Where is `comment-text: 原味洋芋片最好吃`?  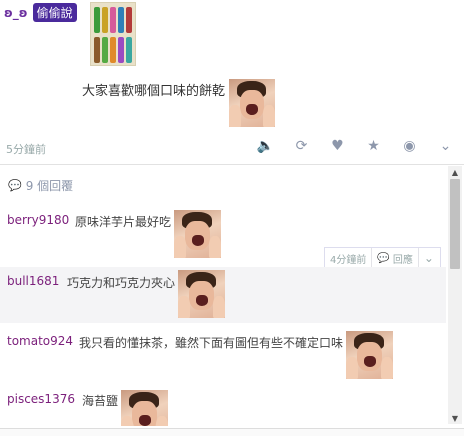
comment-text: 原味洋芋片最好吃 is located at coordinates (123, 222).